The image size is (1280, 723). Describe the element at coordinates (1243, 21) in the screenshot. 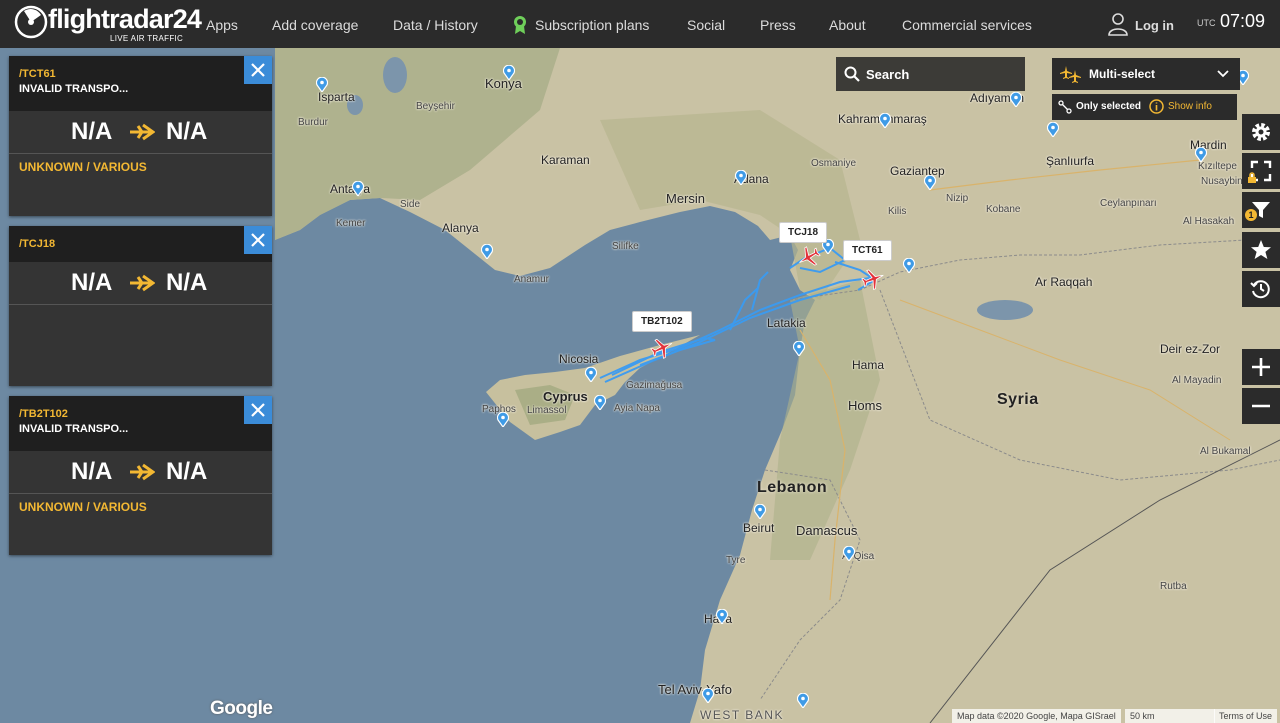

I see `utc-clock: 07:09` at that location.